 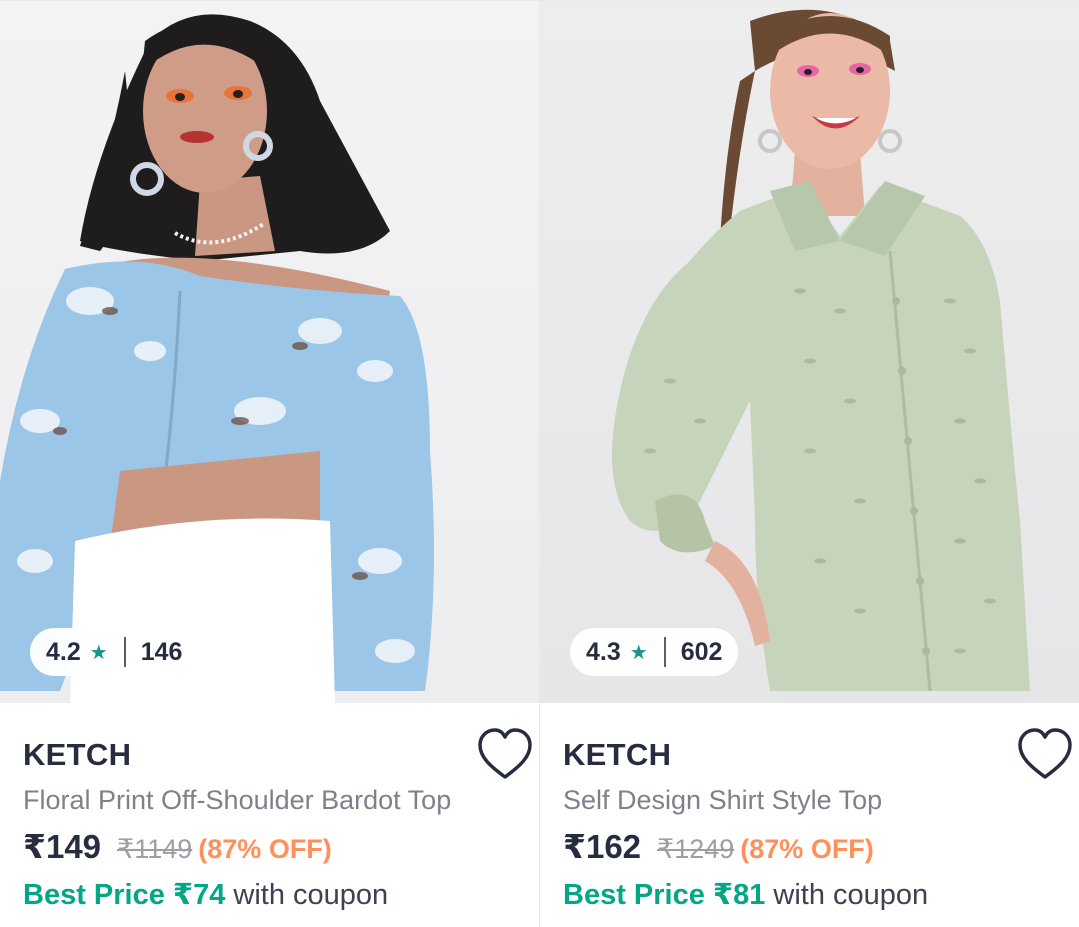 I want to click on best-price-row: Best Price ₹81 with coupon, so click(x=745, y=894).